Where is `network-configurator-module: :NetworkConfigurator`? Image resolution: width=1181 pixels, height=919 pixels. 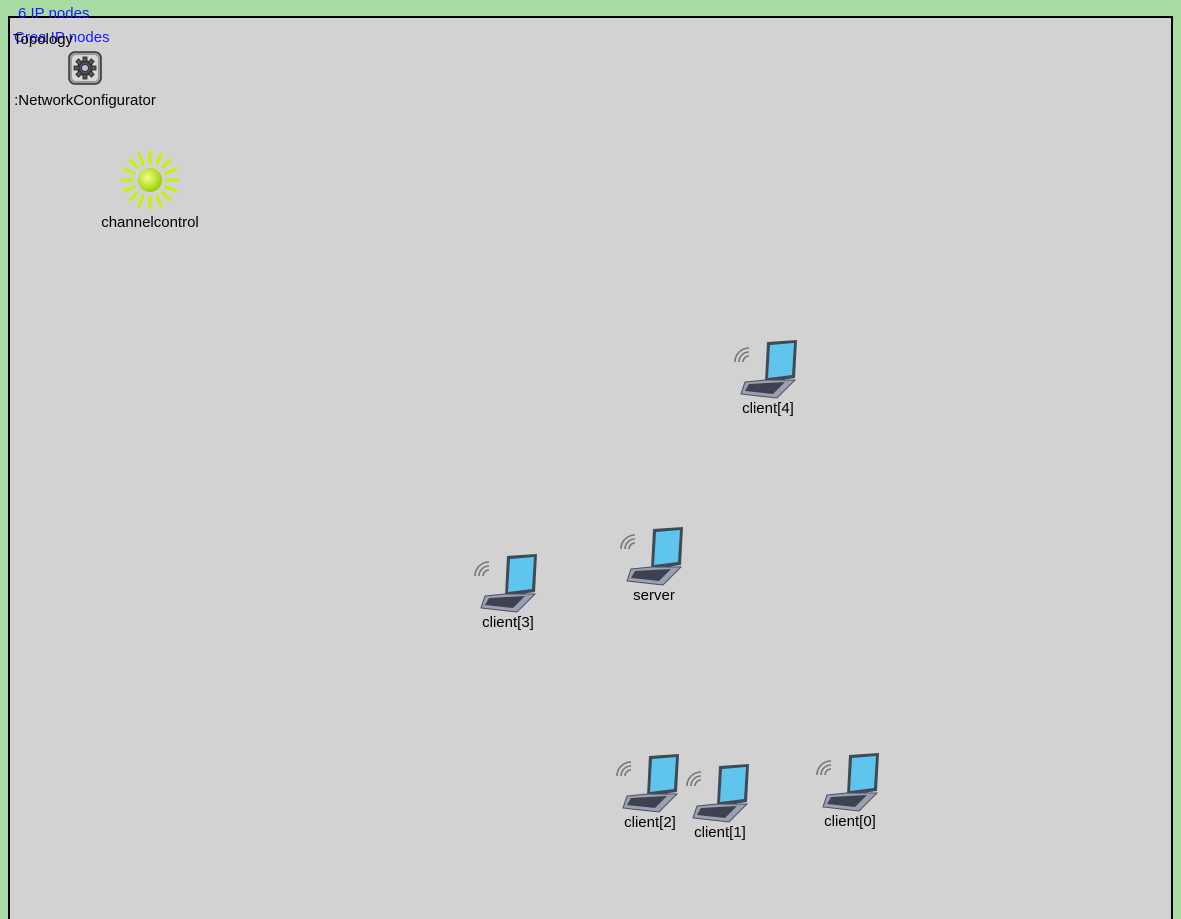 network-configurator-module: :NetworkConfigurator is located at coordinates (85, 79).